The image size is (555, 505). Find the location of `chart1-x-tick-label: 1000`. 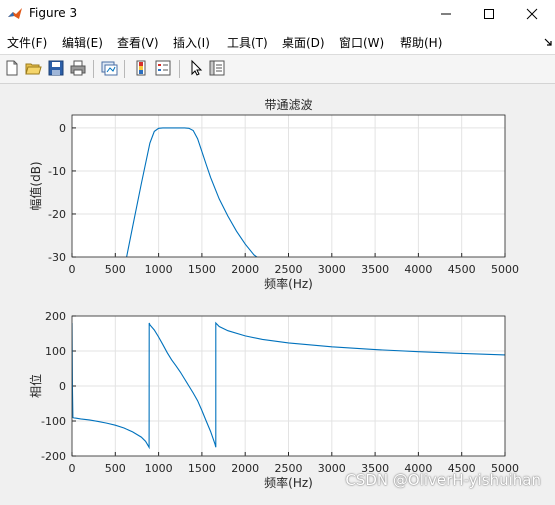

chart1-x-tick-label: 1000 is located at coordinates (159, 269).